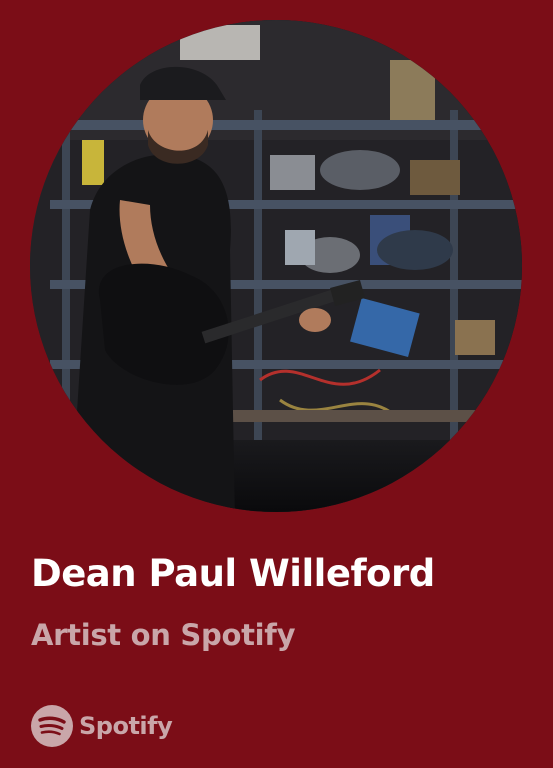 This screenshot has height=768, width=553. I want to click on spotify-wordmark: Spotify, so click(126, 726).